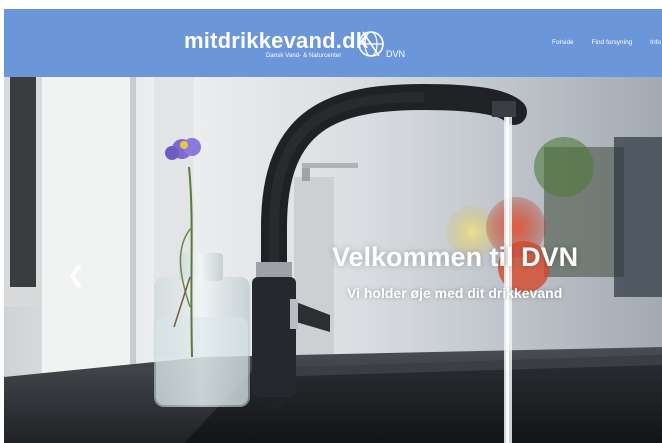 This screenshot has width=662, height=443. Describe the element at coordinates (276, 40) in the screenshot. I see `logo-wordmark: mitdrikkevand.dk` at that location.